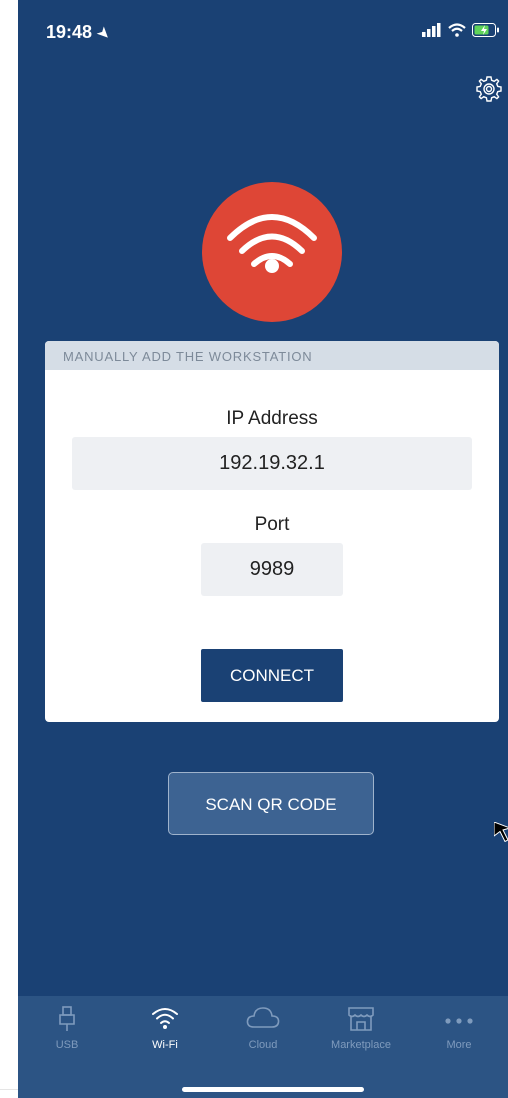 The height and width of the screenshot is (1098, 508). What do you see at coordinates (501, 832) in the screenshot?
I see `mouse-pointer-icon` at bounding box center [501, 832].